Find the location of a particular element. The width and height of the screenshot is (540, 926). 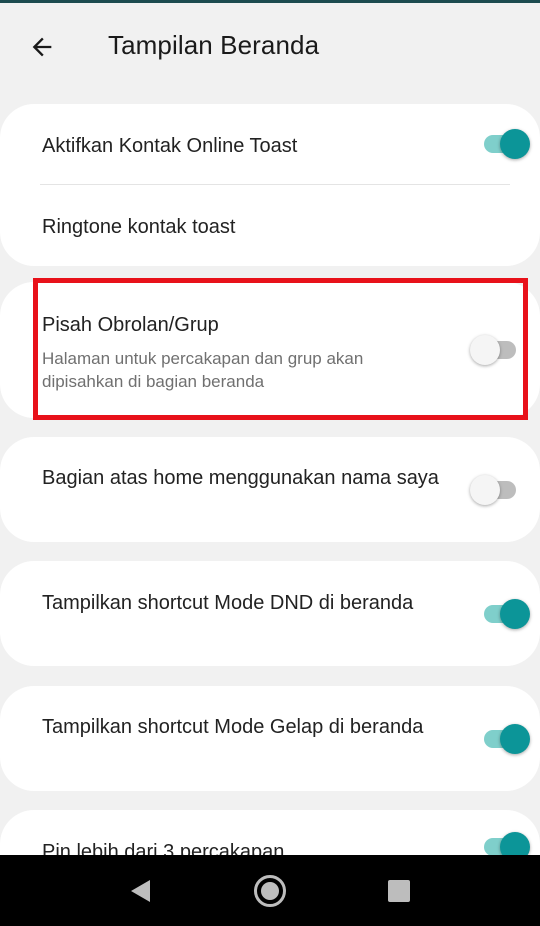

setting-title: Bagian atas home menggunakan nama saya is located at coordinates (240, 478).